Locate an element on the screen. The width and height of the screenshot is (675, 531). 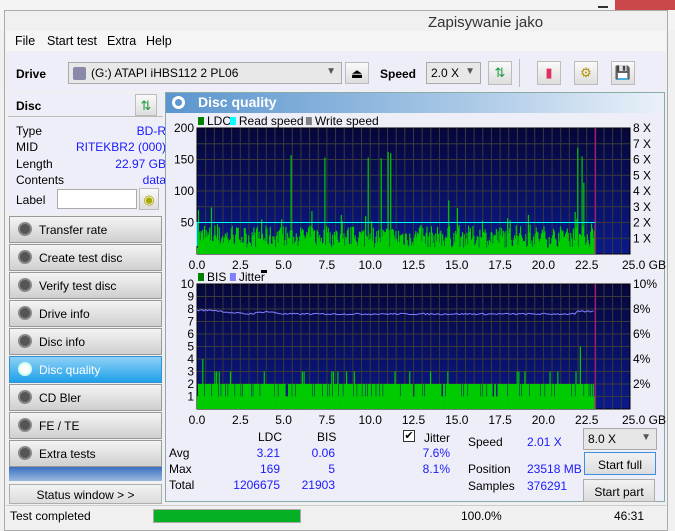
y2-tick-label: 8% is located at coordinates (642, 309).